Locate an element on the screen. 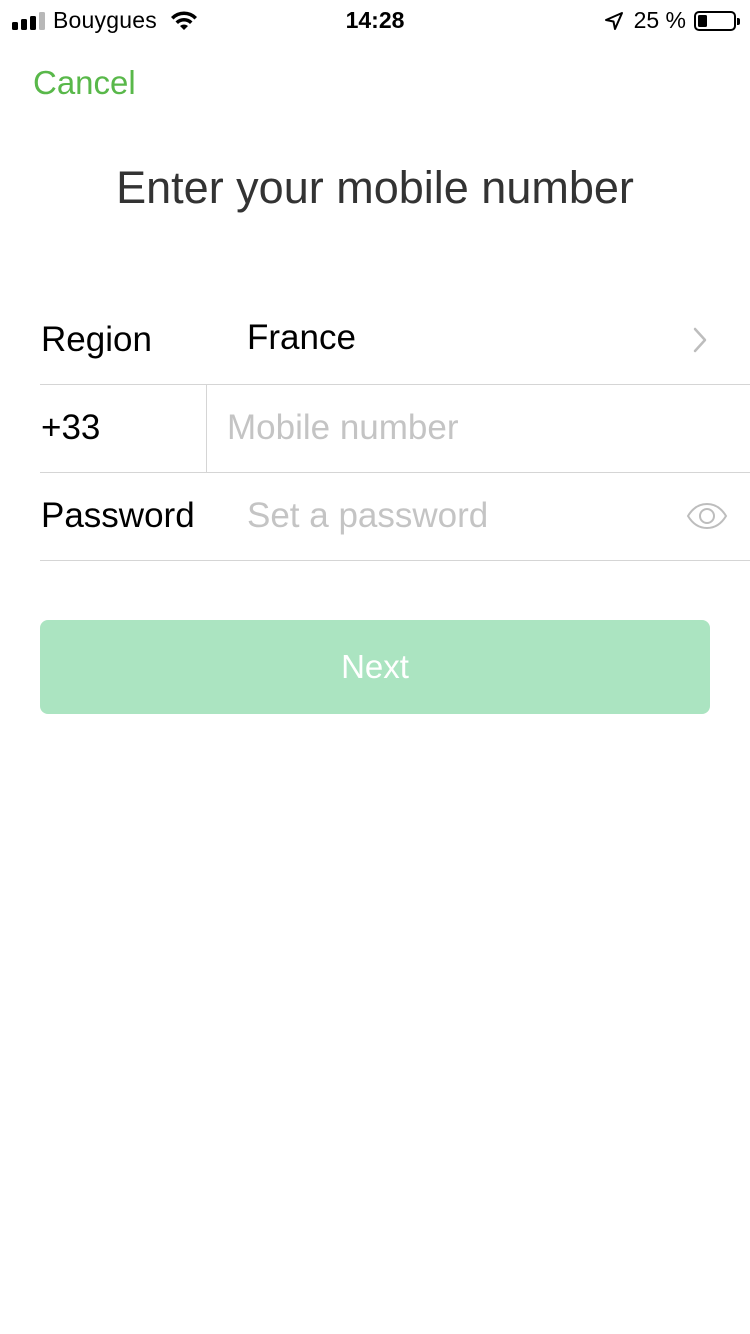 This screenshot has height=1334, width=750. password-row: Password is located at coordinates (395, 516).